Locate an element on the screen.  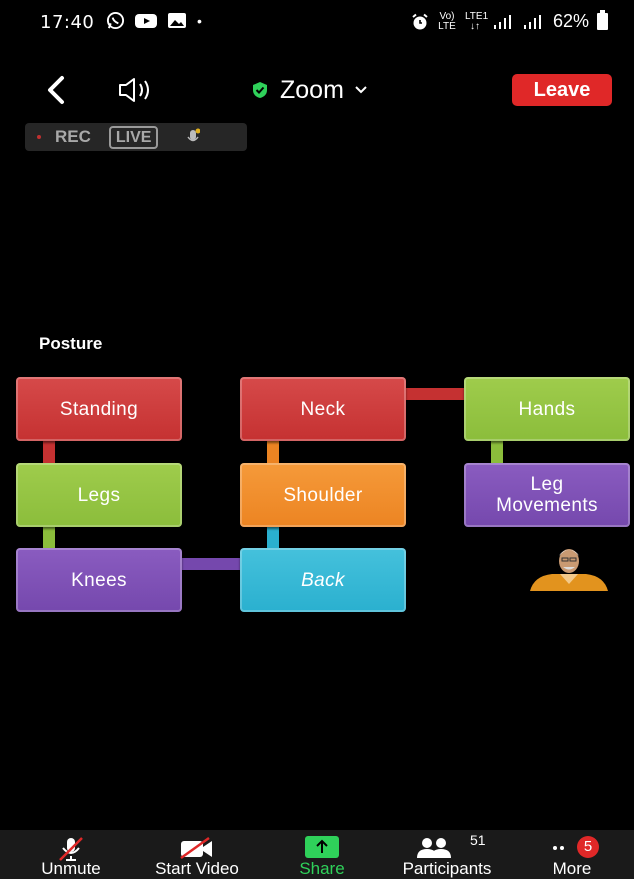
battery-level: 62% is located at coordinates (570, 21).